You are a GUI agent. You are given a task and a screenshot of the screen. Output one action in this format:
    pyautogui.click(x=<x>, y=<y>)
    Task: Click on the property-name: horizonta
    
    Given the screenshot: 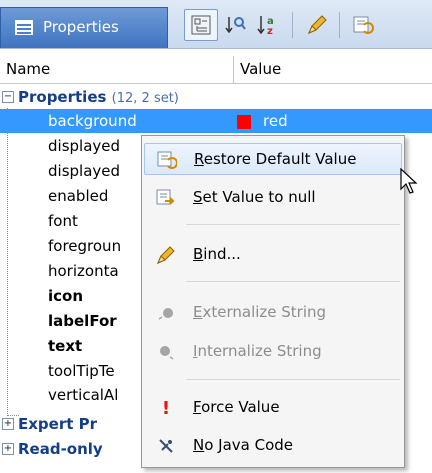 What is the action you would take?
    pyautogui.click(x=83, y=271)
    